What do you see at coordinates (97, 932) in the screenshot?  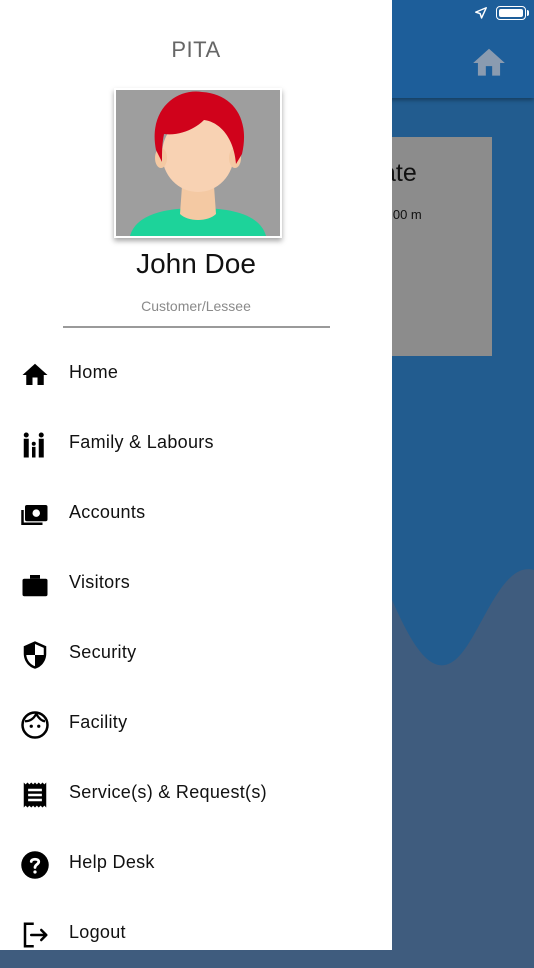 I see `menu-label: Logout` at bounding box center [97, 932].